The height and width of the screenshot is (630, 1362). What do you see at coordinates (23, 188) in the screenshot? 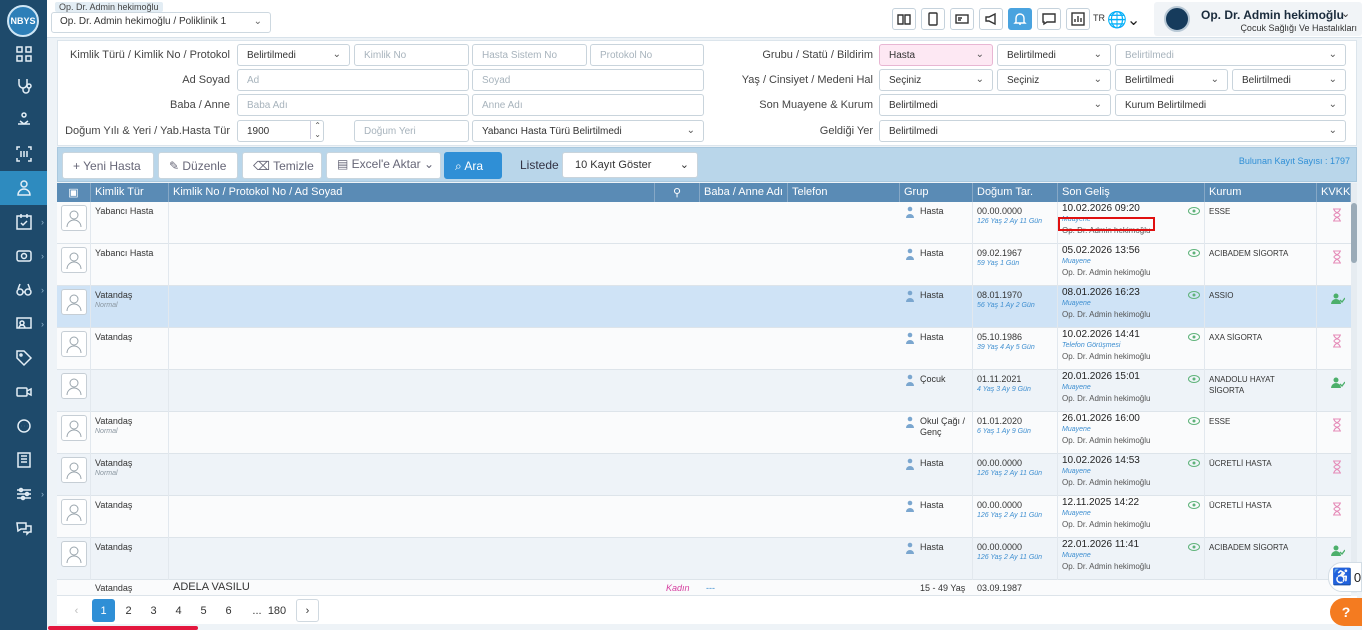
I see `patients-icon` at bounding box center [23, 188].